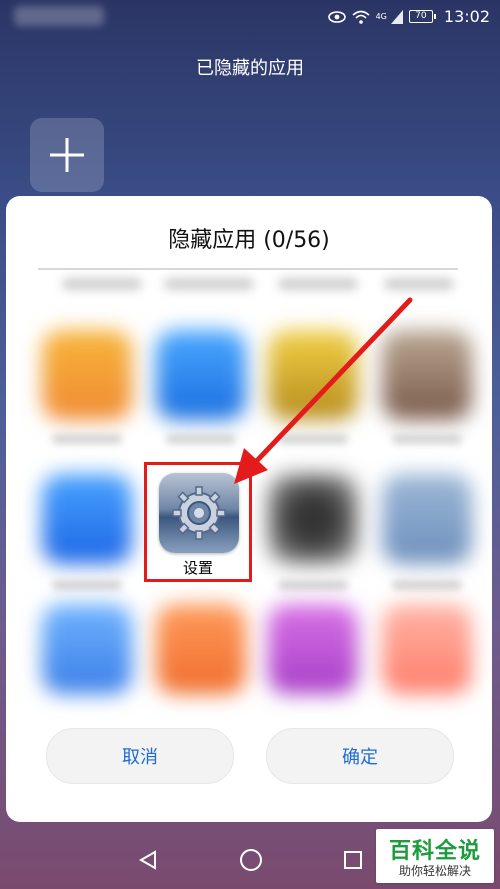  What do you see at coordinates (396, 16) in the screenshot?
I see `signal-icon` at bounding box center [396, 16].